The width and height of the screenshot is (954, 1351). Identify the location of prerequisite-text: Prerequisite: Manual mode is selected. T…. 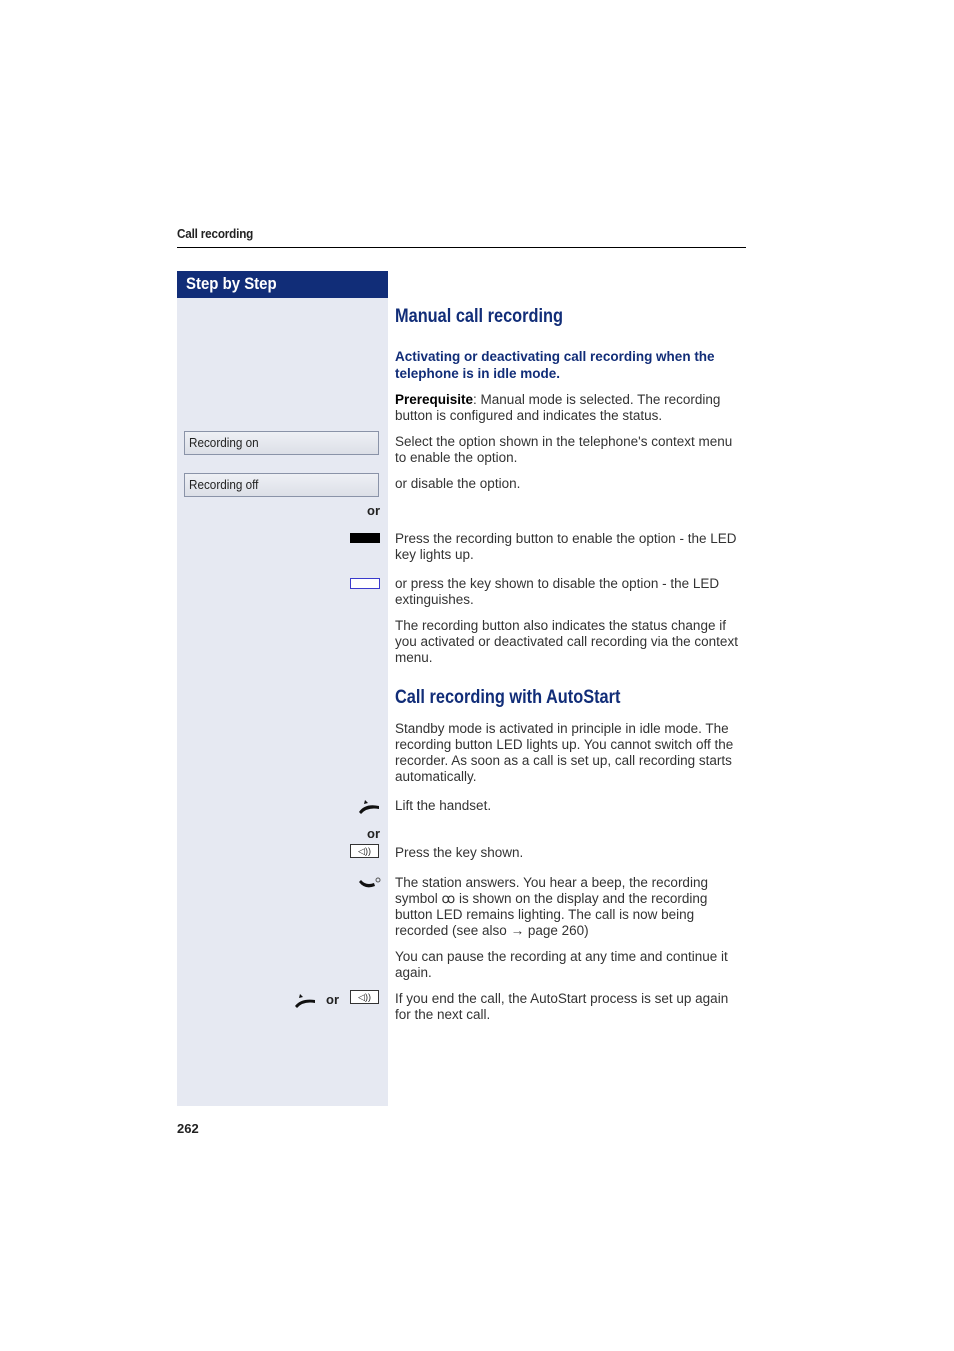
(571, 408).